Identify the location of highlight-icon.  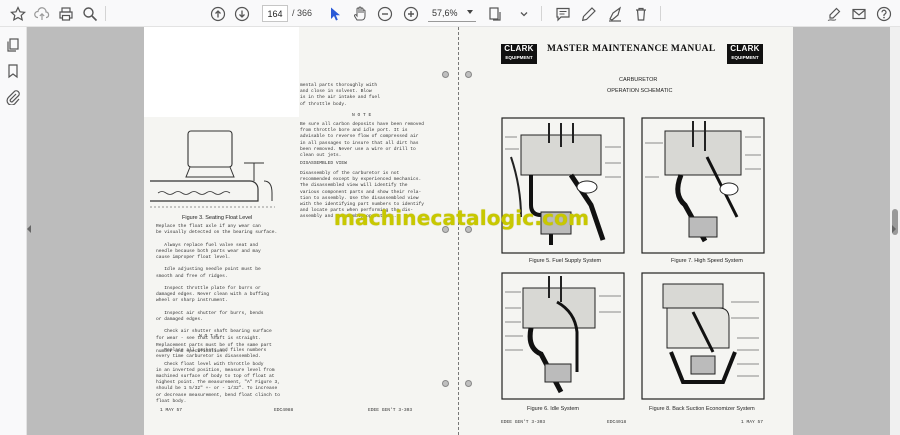
(615, 14).